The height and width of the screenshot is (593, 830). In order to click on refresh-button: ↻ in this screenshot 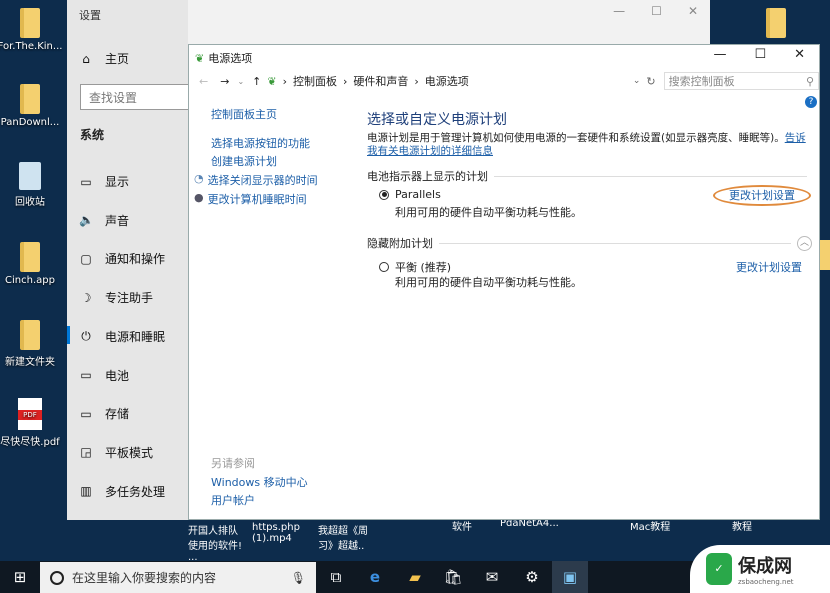, I will do `click(650, 81)`.